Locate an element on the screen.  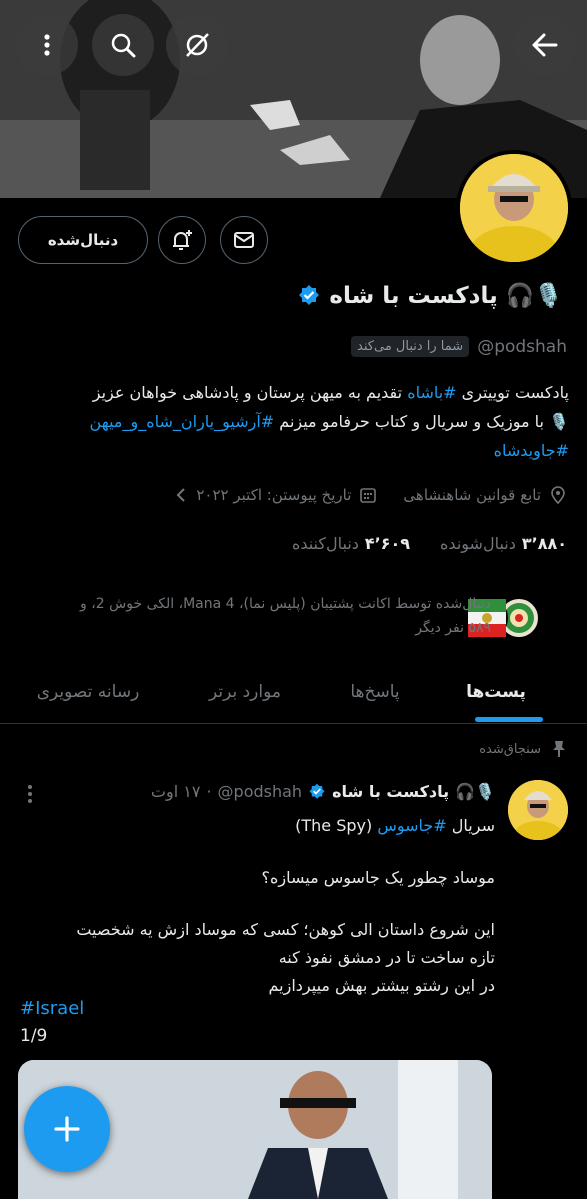
author-emojis: 🎙️🎧 is located at coordinates (475, 791).